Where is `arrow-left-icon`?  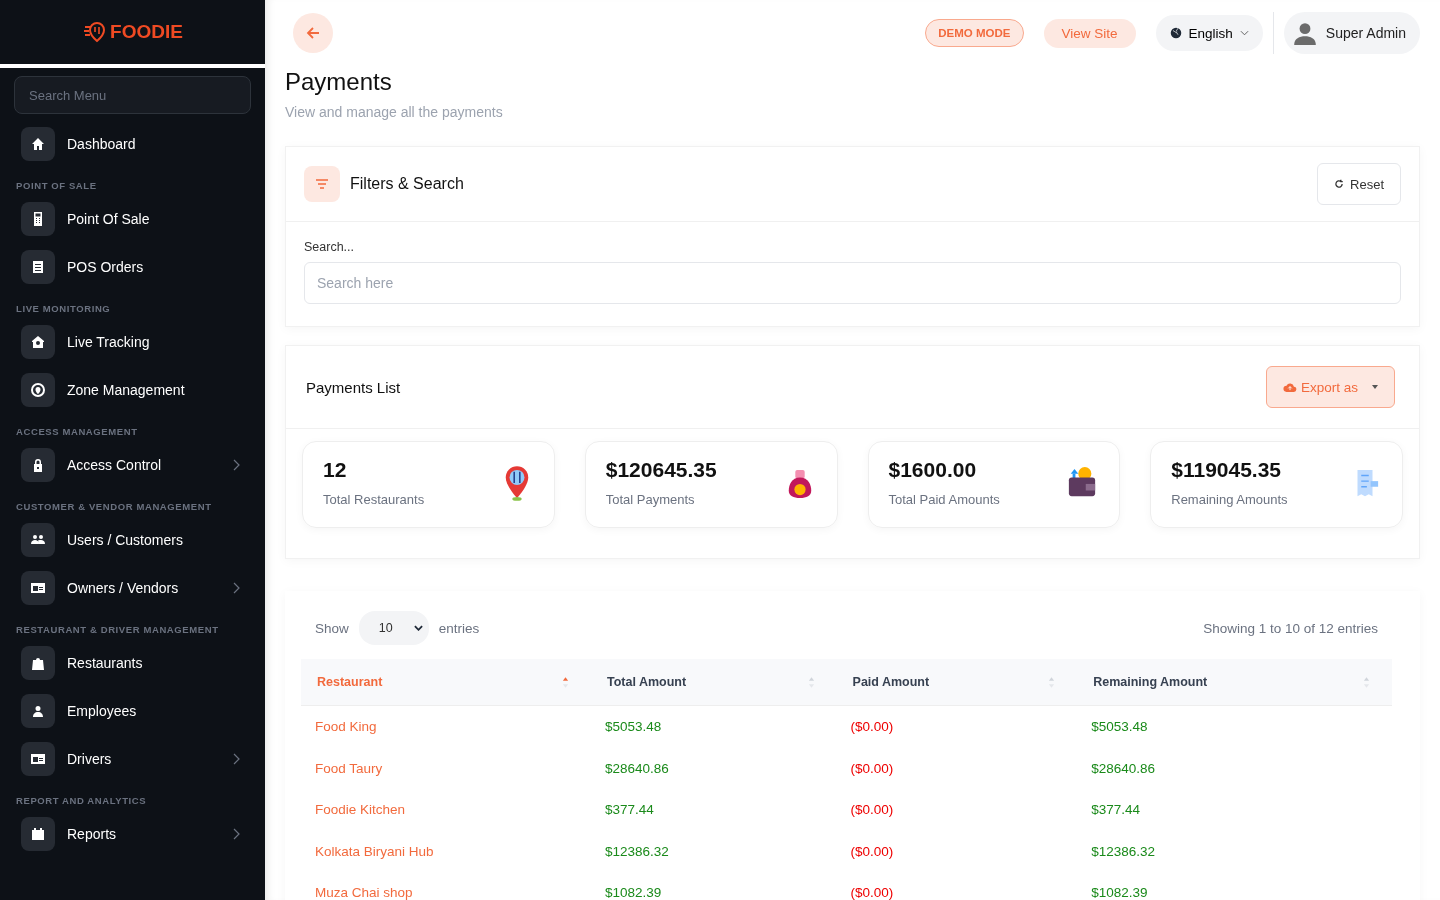
arrow-left-icon is located at coordinates (313, 33).